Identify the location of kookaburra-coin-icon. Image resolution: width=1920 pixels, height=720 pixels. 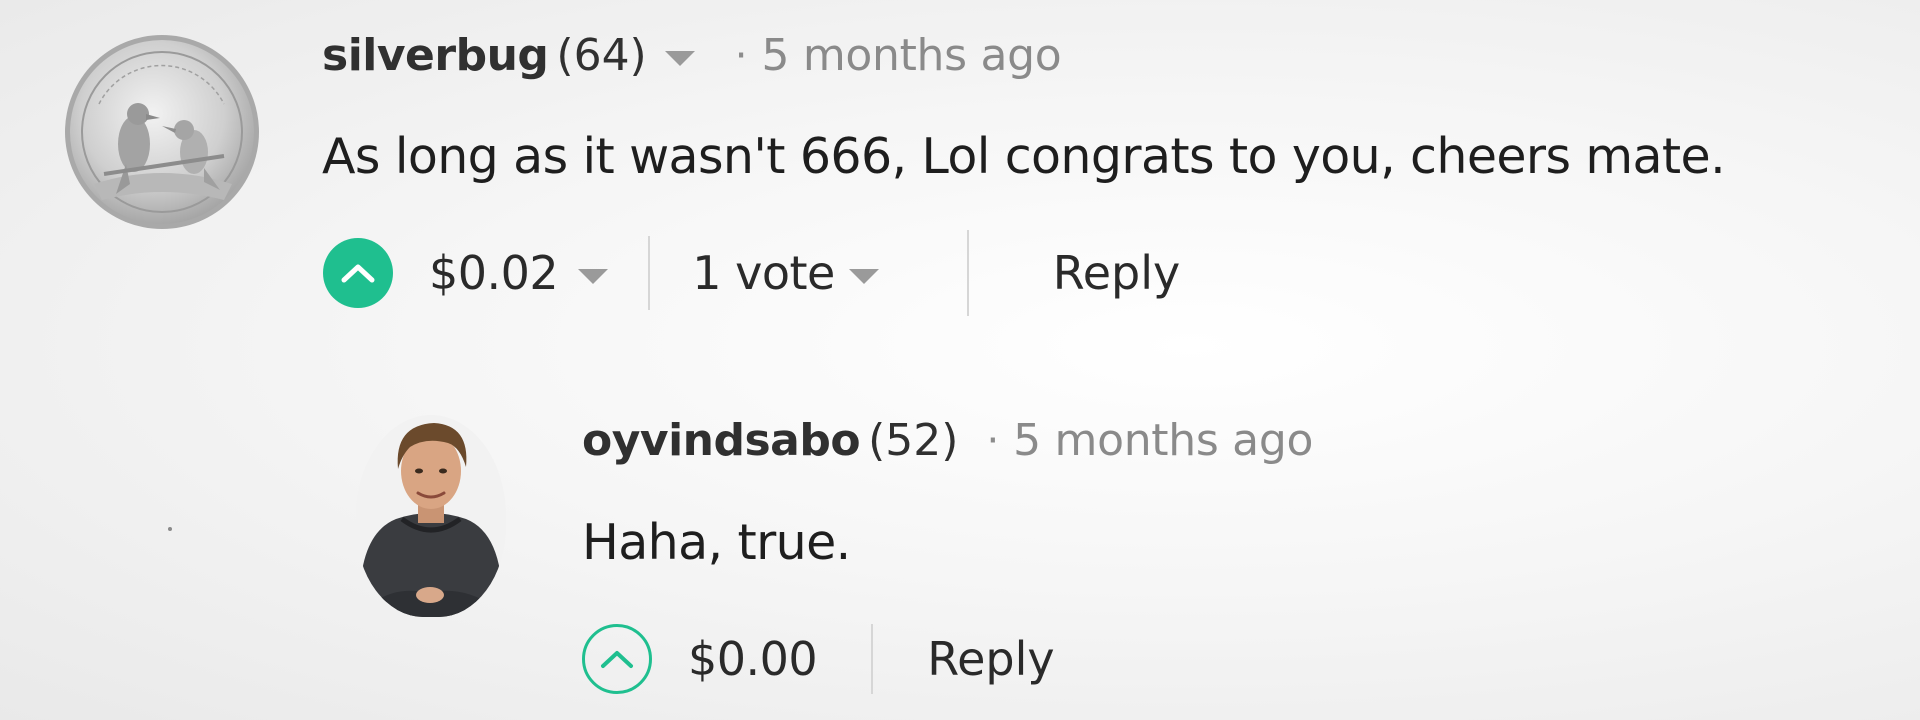
(162, 132).